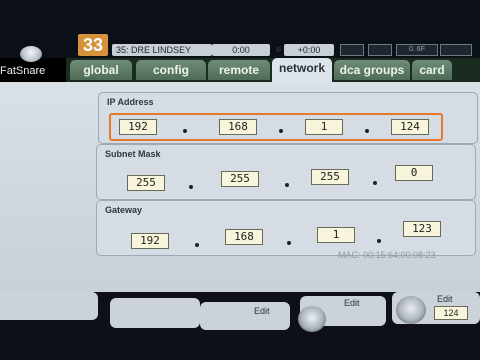  Describe the element at coordinates (302, 70) in the screenshot. I see `tab-network: network` at that location.